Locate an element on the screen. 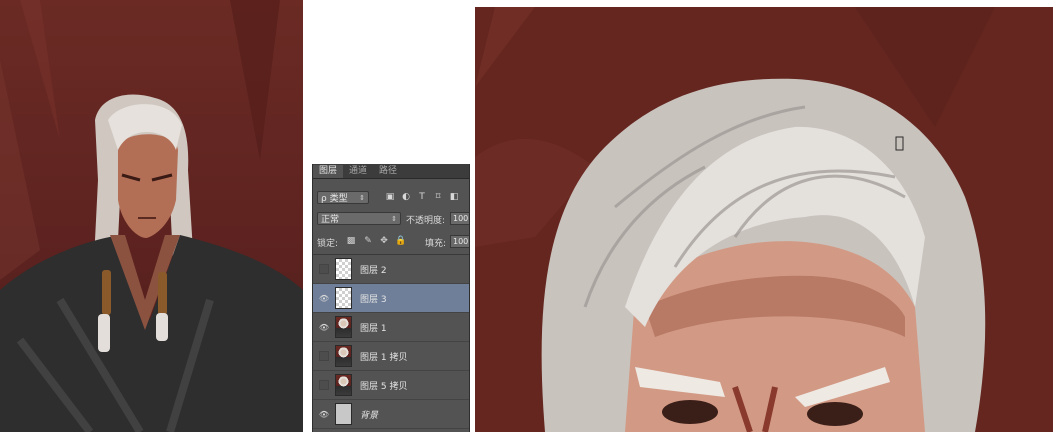 The image size is (1053, 432). layer-row: 图层 5 拷贝 is located at coordinates (391, 385).